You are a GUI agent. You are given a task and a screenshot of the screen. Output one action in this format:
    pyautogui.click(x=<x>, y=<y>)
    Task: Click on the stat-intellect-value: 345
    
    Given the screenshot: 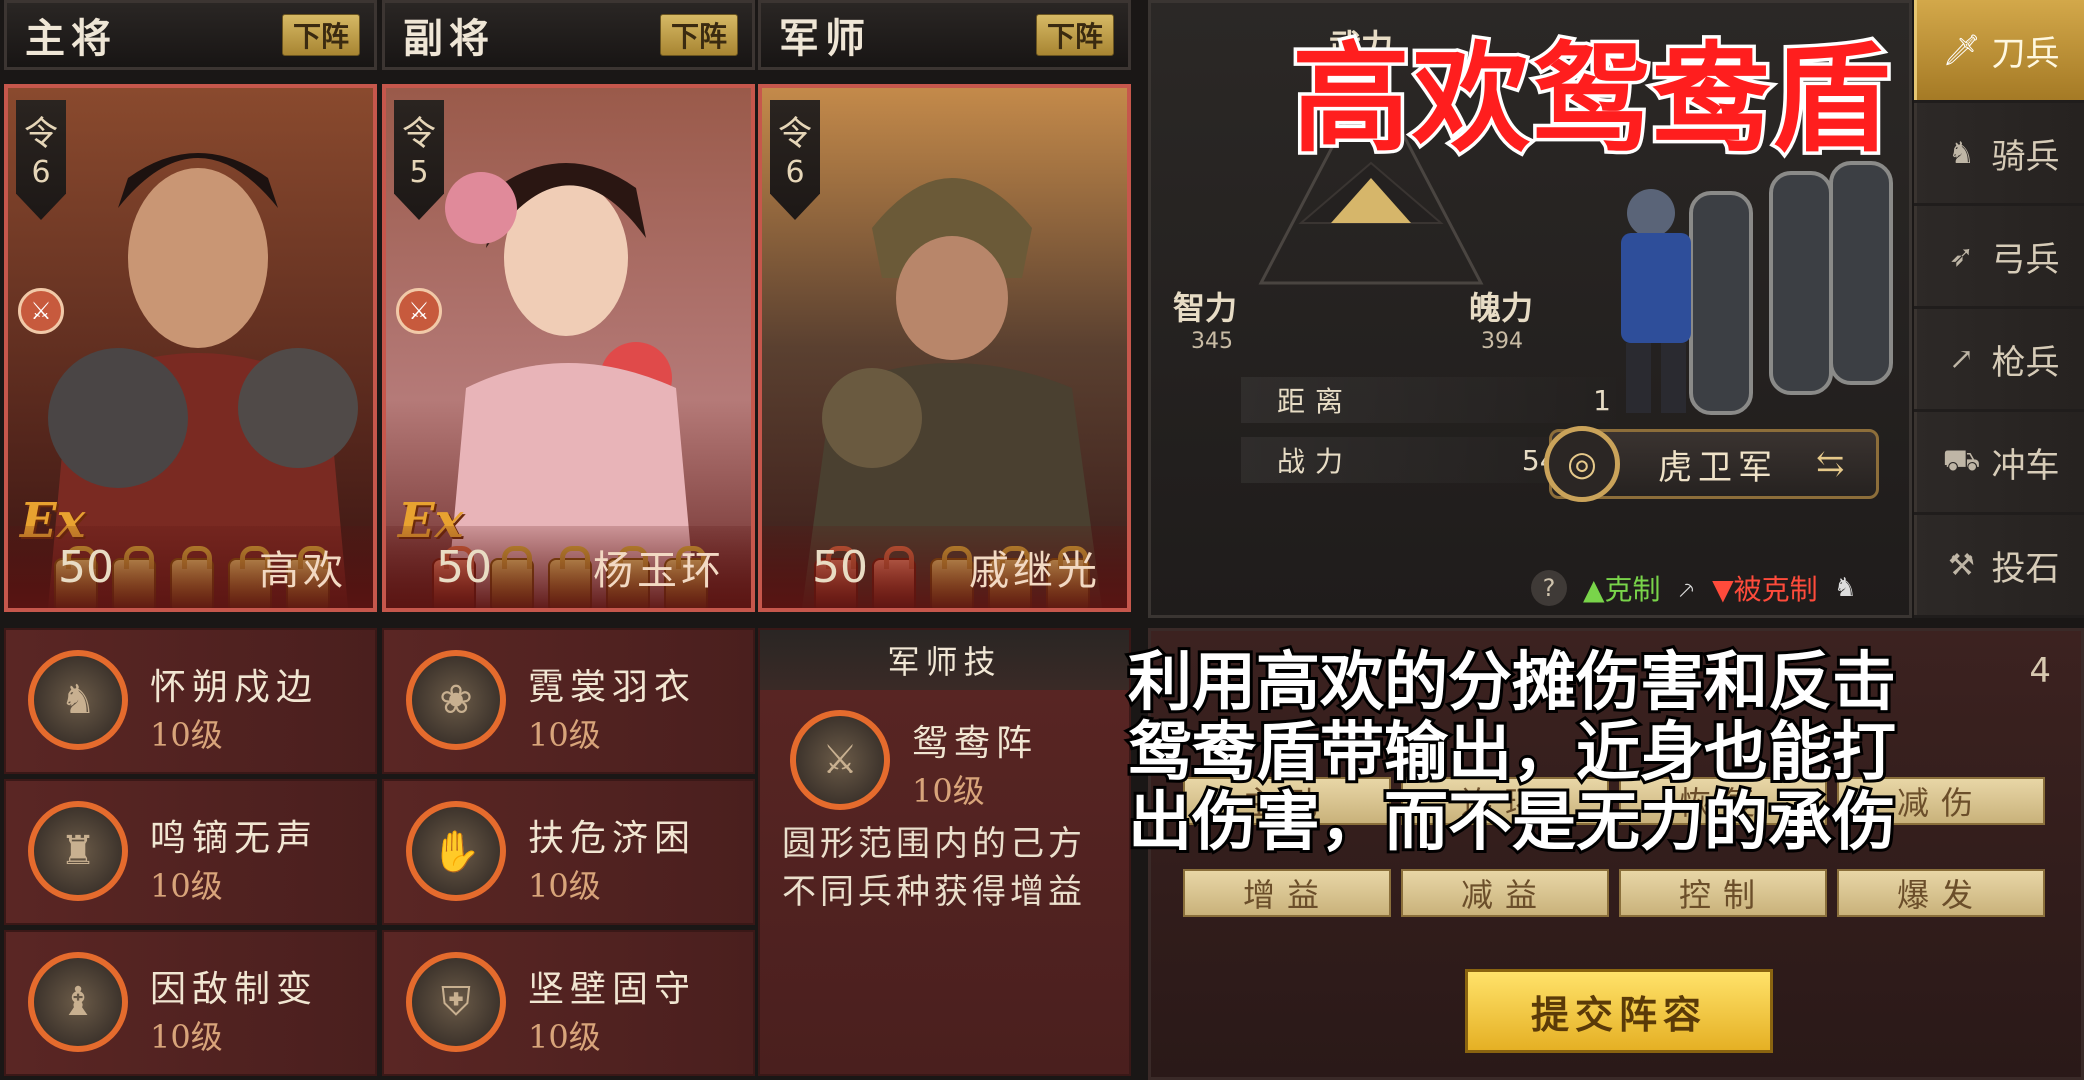 What is the action you would take?
    pyautogui.click(x=1212, y=341)
    